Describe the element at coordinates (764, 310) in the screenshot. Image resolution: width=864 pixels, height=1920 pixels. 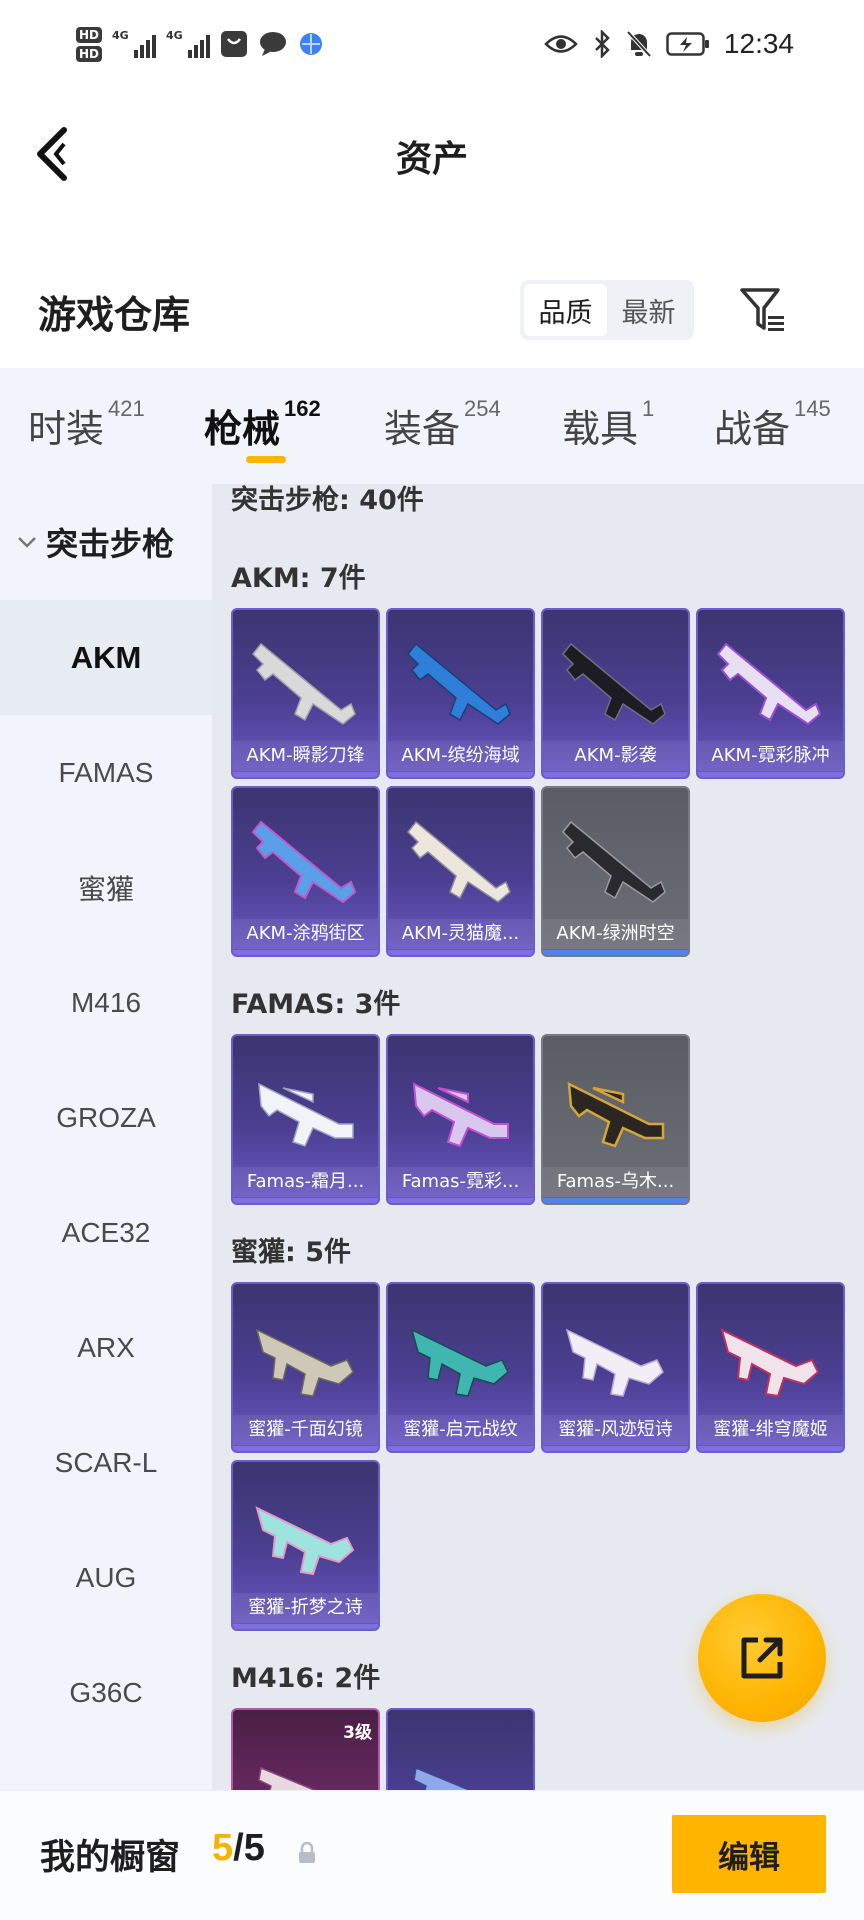
I see `filter-icon` at that location.